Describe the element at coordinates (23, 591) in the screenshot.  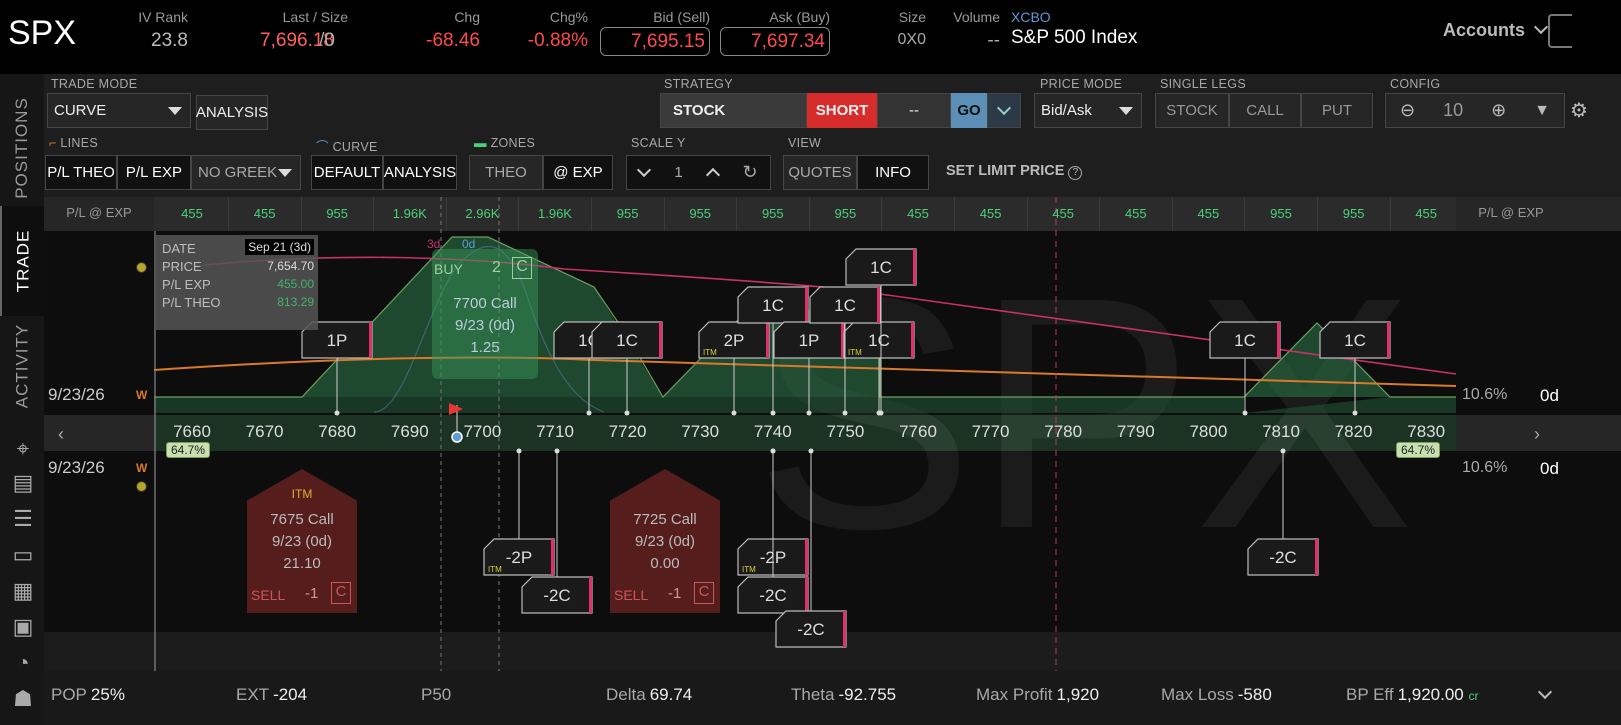
I see `chart-grid-icon: ▦` at that location.